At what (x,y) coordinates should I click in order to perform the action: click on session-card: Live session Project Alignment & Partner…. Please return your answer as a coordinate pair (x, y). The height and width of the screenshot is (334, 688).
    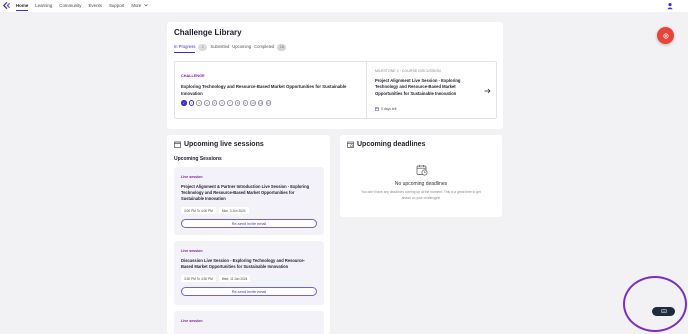
    Looking at the image, I should click on (249, 201).